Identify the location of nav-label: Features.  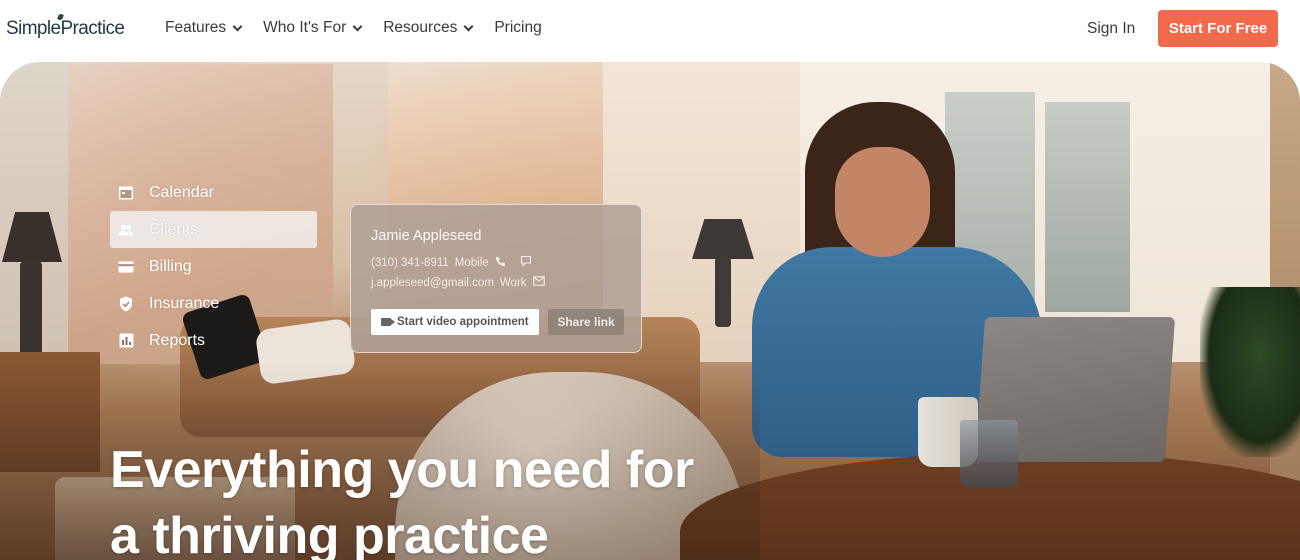
(196, 27).